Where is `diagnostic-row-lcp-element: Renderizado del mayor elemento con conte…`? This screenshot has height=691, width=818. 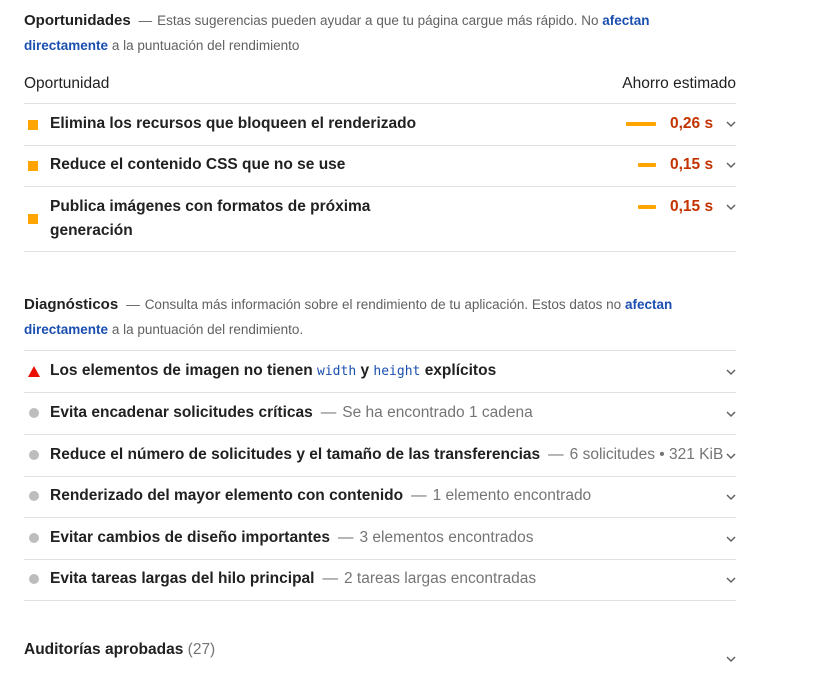
diagnostic-row-lcp-element: Renderizado del mayor elemento con conte… is located at coordinates (380, 497).